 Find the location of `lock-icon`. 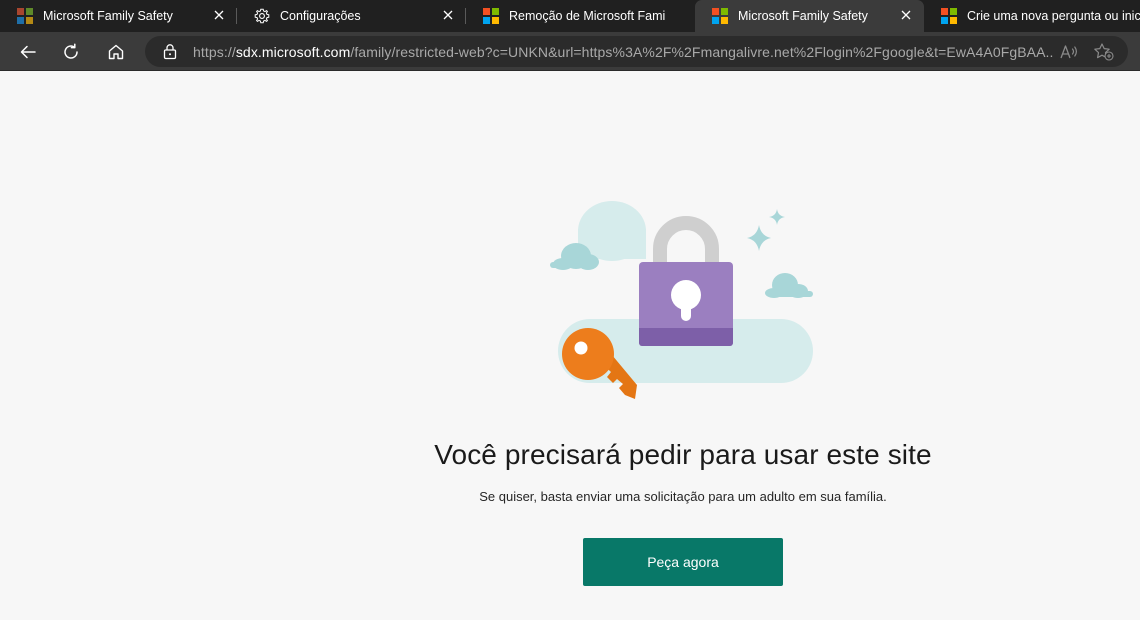

lock-icon is located at coordinates (170, 51).